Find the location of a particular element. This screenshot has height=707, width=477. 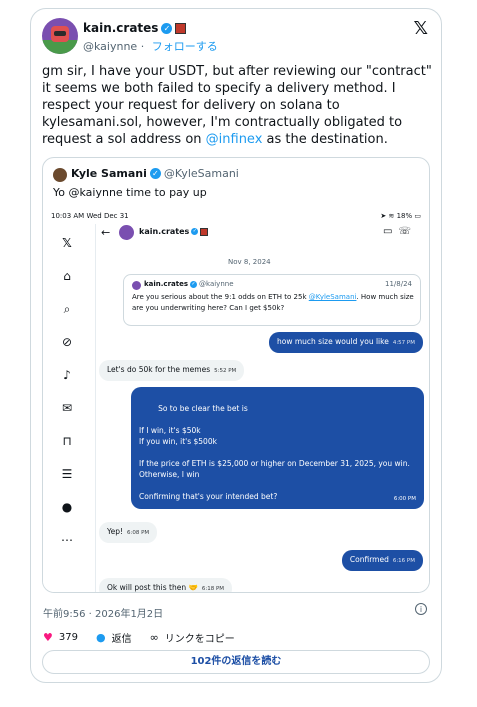

notifications-icon: ♪ is located at coordinates (67, 375).